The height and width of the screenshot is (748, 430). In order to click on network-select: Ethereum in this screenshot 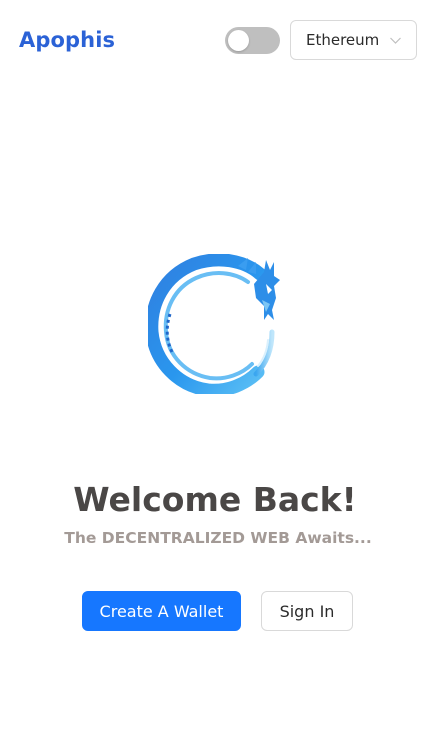, I will do `click(353, 40)`.